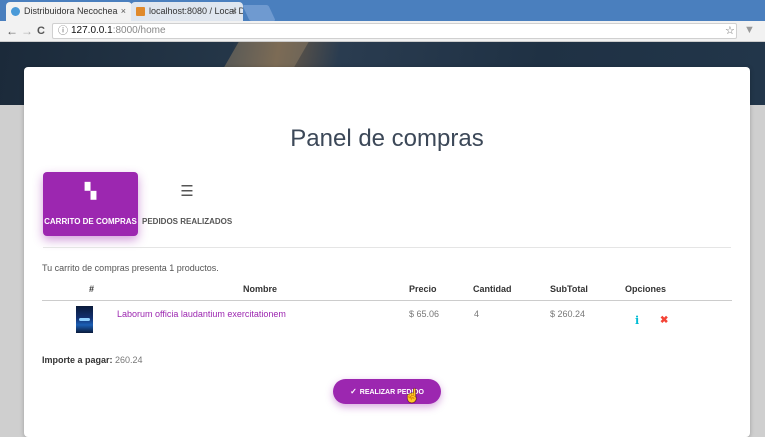 This screenshot has height=437, width=765. I want to click on total-label: Importe a pagar:, so click(77, 360).